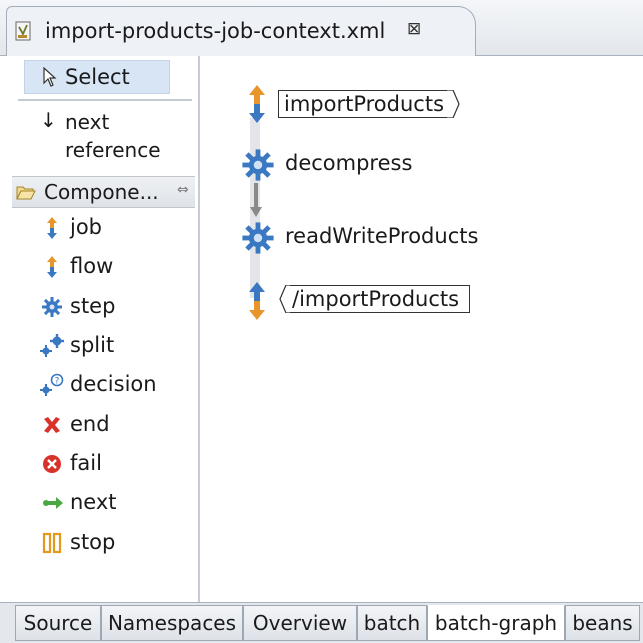 Image resolution: width=643 pixels, height=643 pixels. I want to click on step-icon, so click(52, 307).